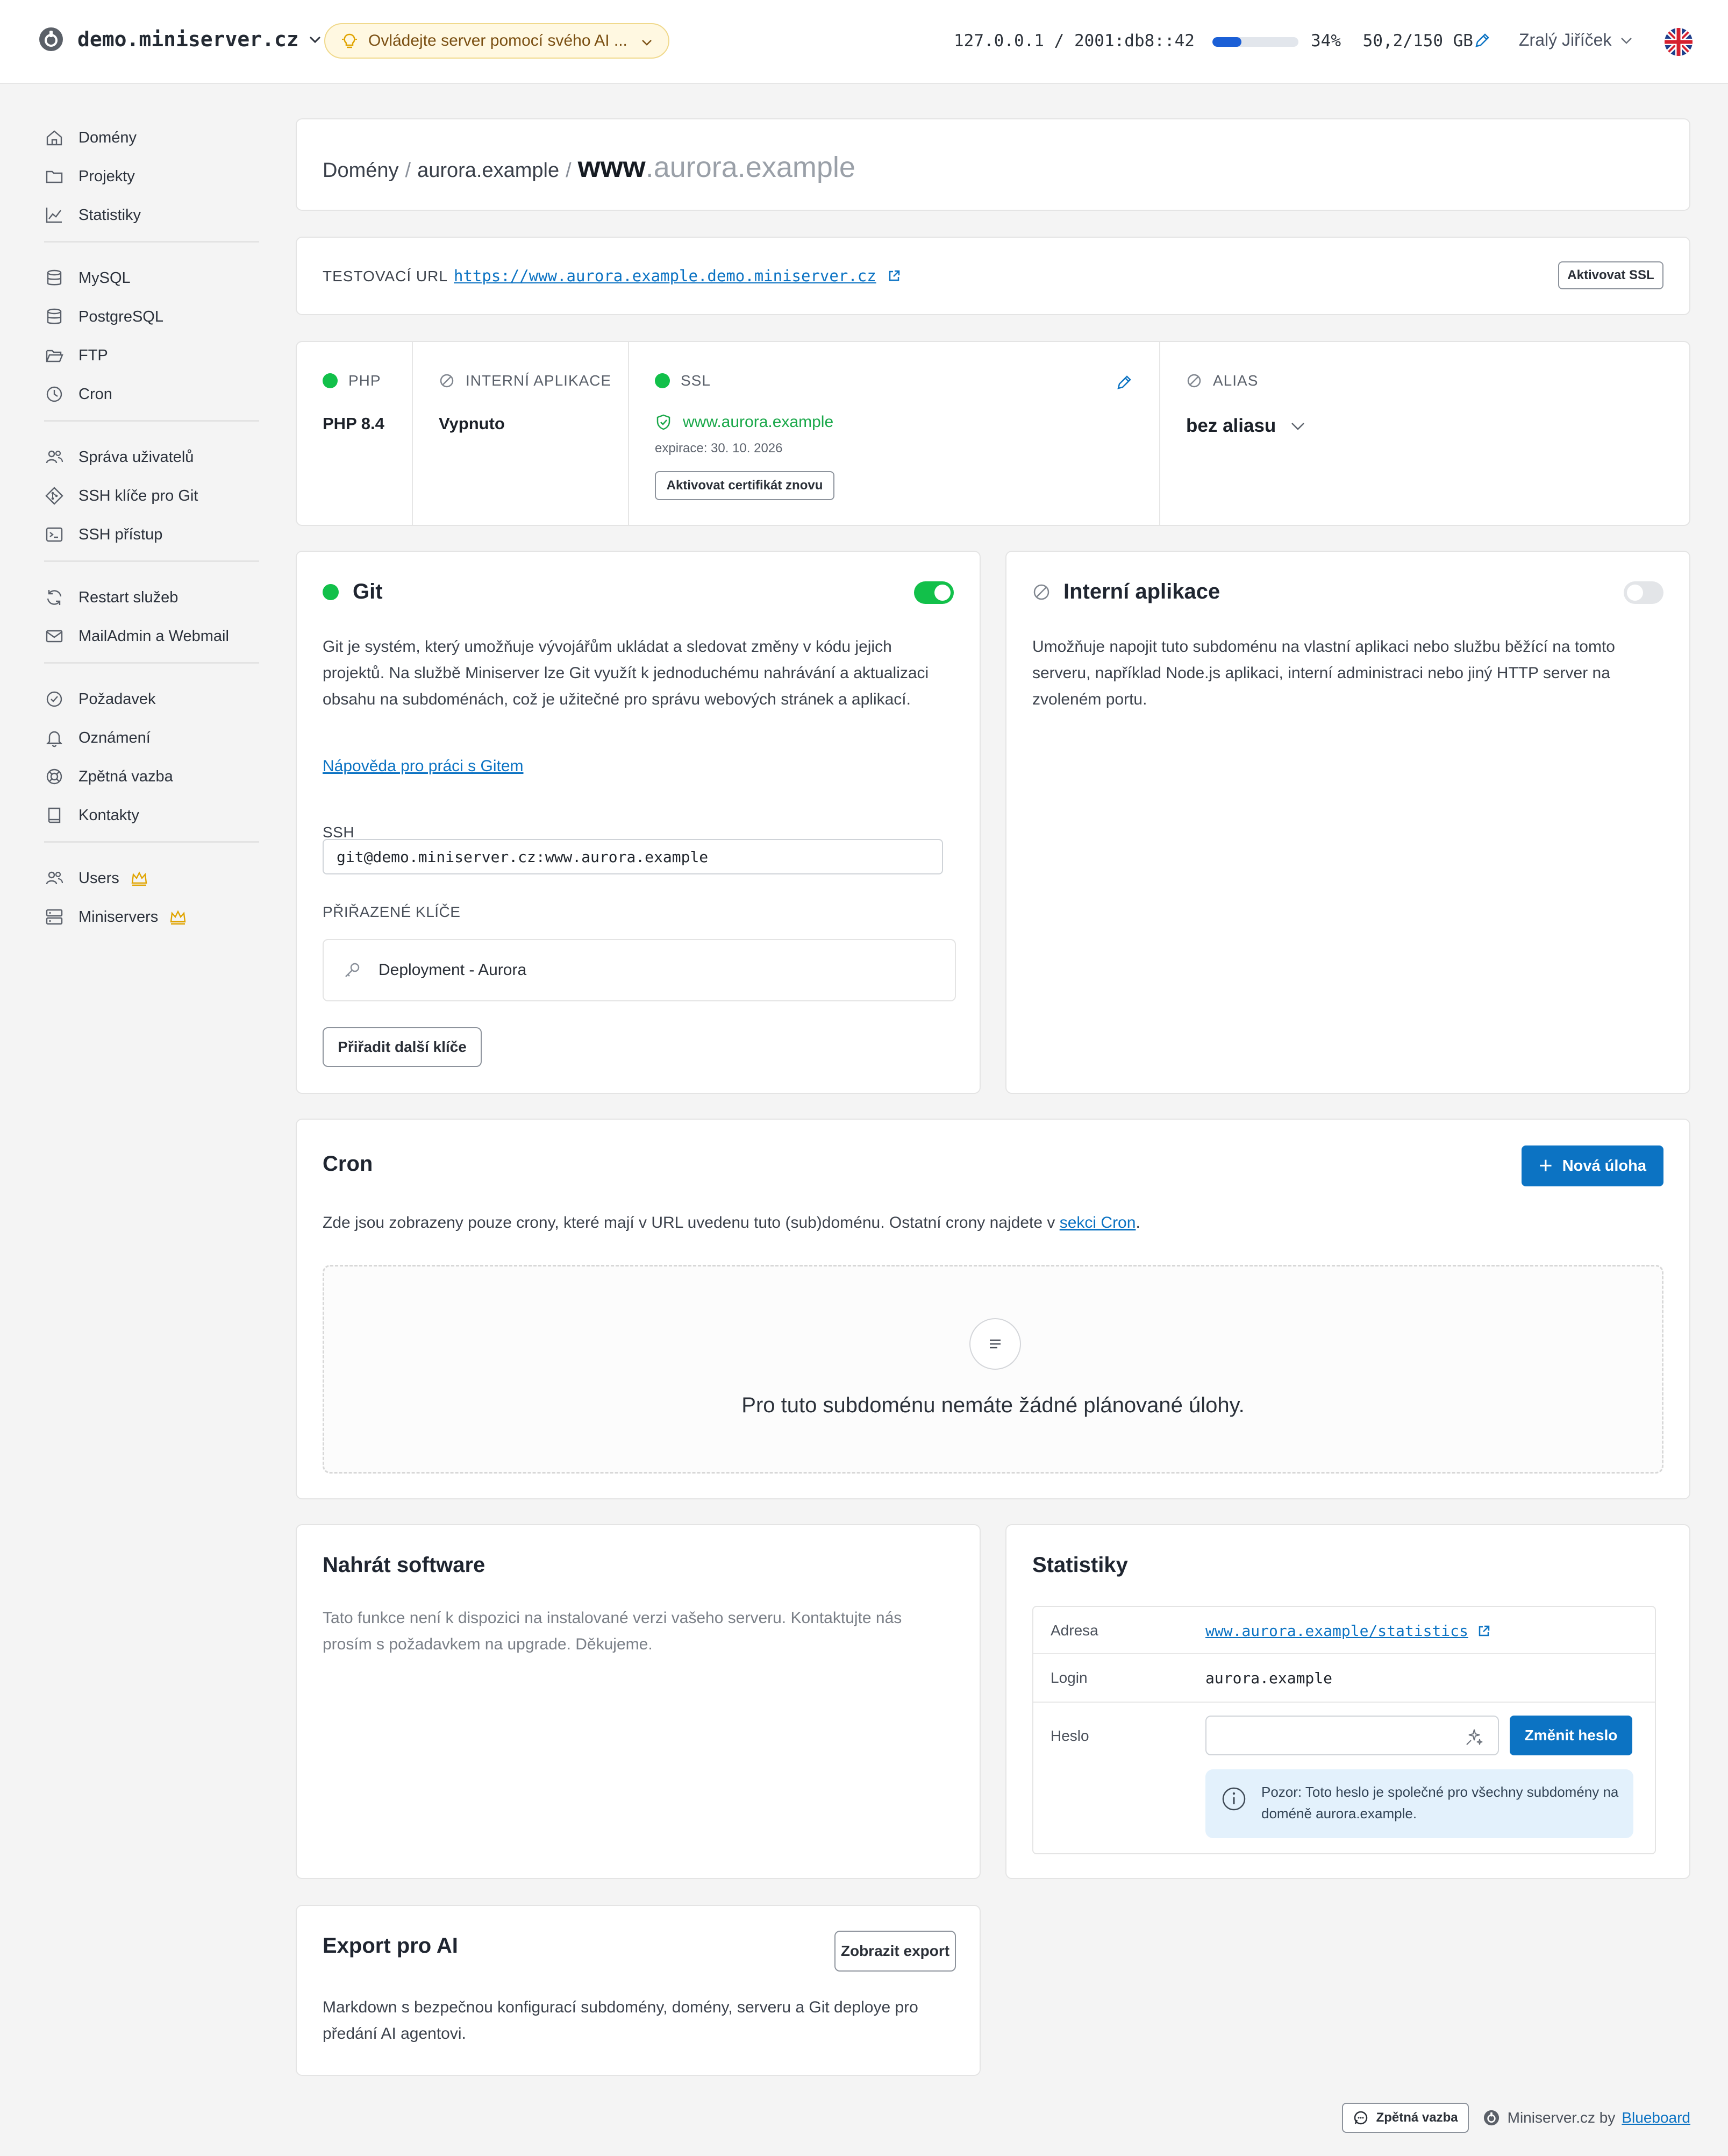  I want to click on show-export-button: Zobrazit export, so click(895, 1951).